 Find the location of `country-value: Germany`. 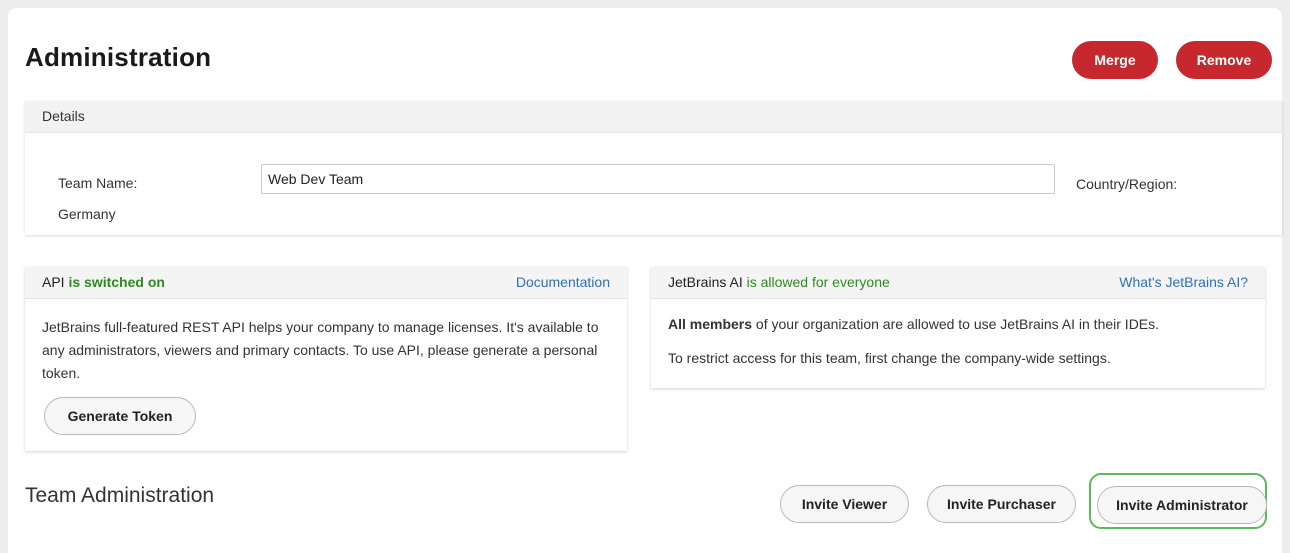

country-value: Germany is located at coordinates (87, 214).